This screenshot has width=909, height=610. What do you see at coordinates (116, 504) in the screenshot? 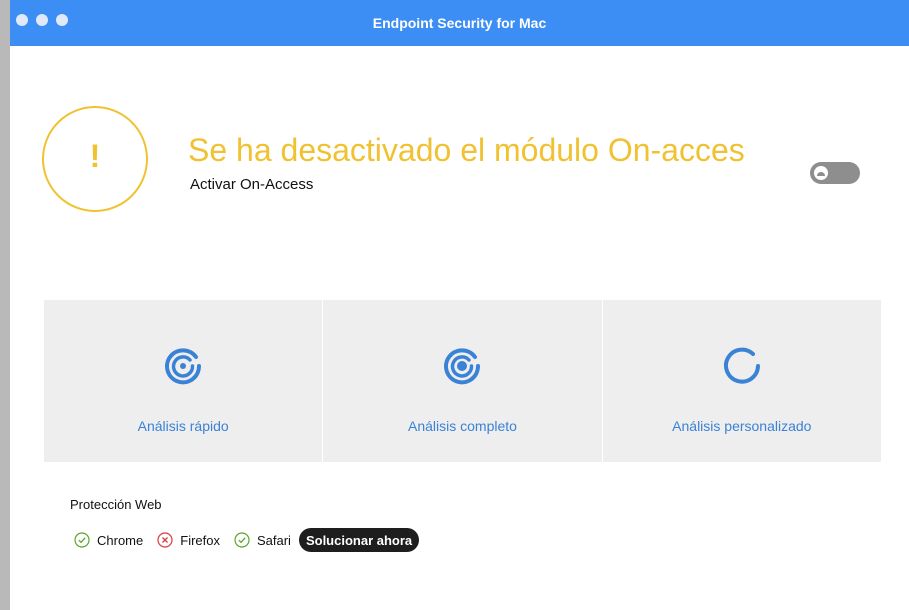
I see `web-protection-title: Protección Web` at bounding box center [116, 504].